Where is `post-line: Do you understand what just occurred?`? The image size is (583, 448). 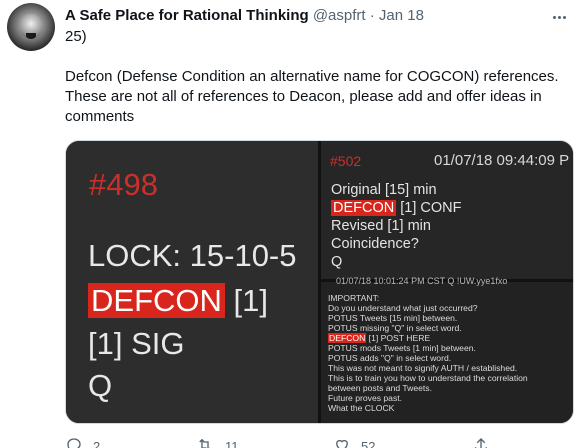 post-line: Do you understand what just occurred? is located at coordinates (403, 308).